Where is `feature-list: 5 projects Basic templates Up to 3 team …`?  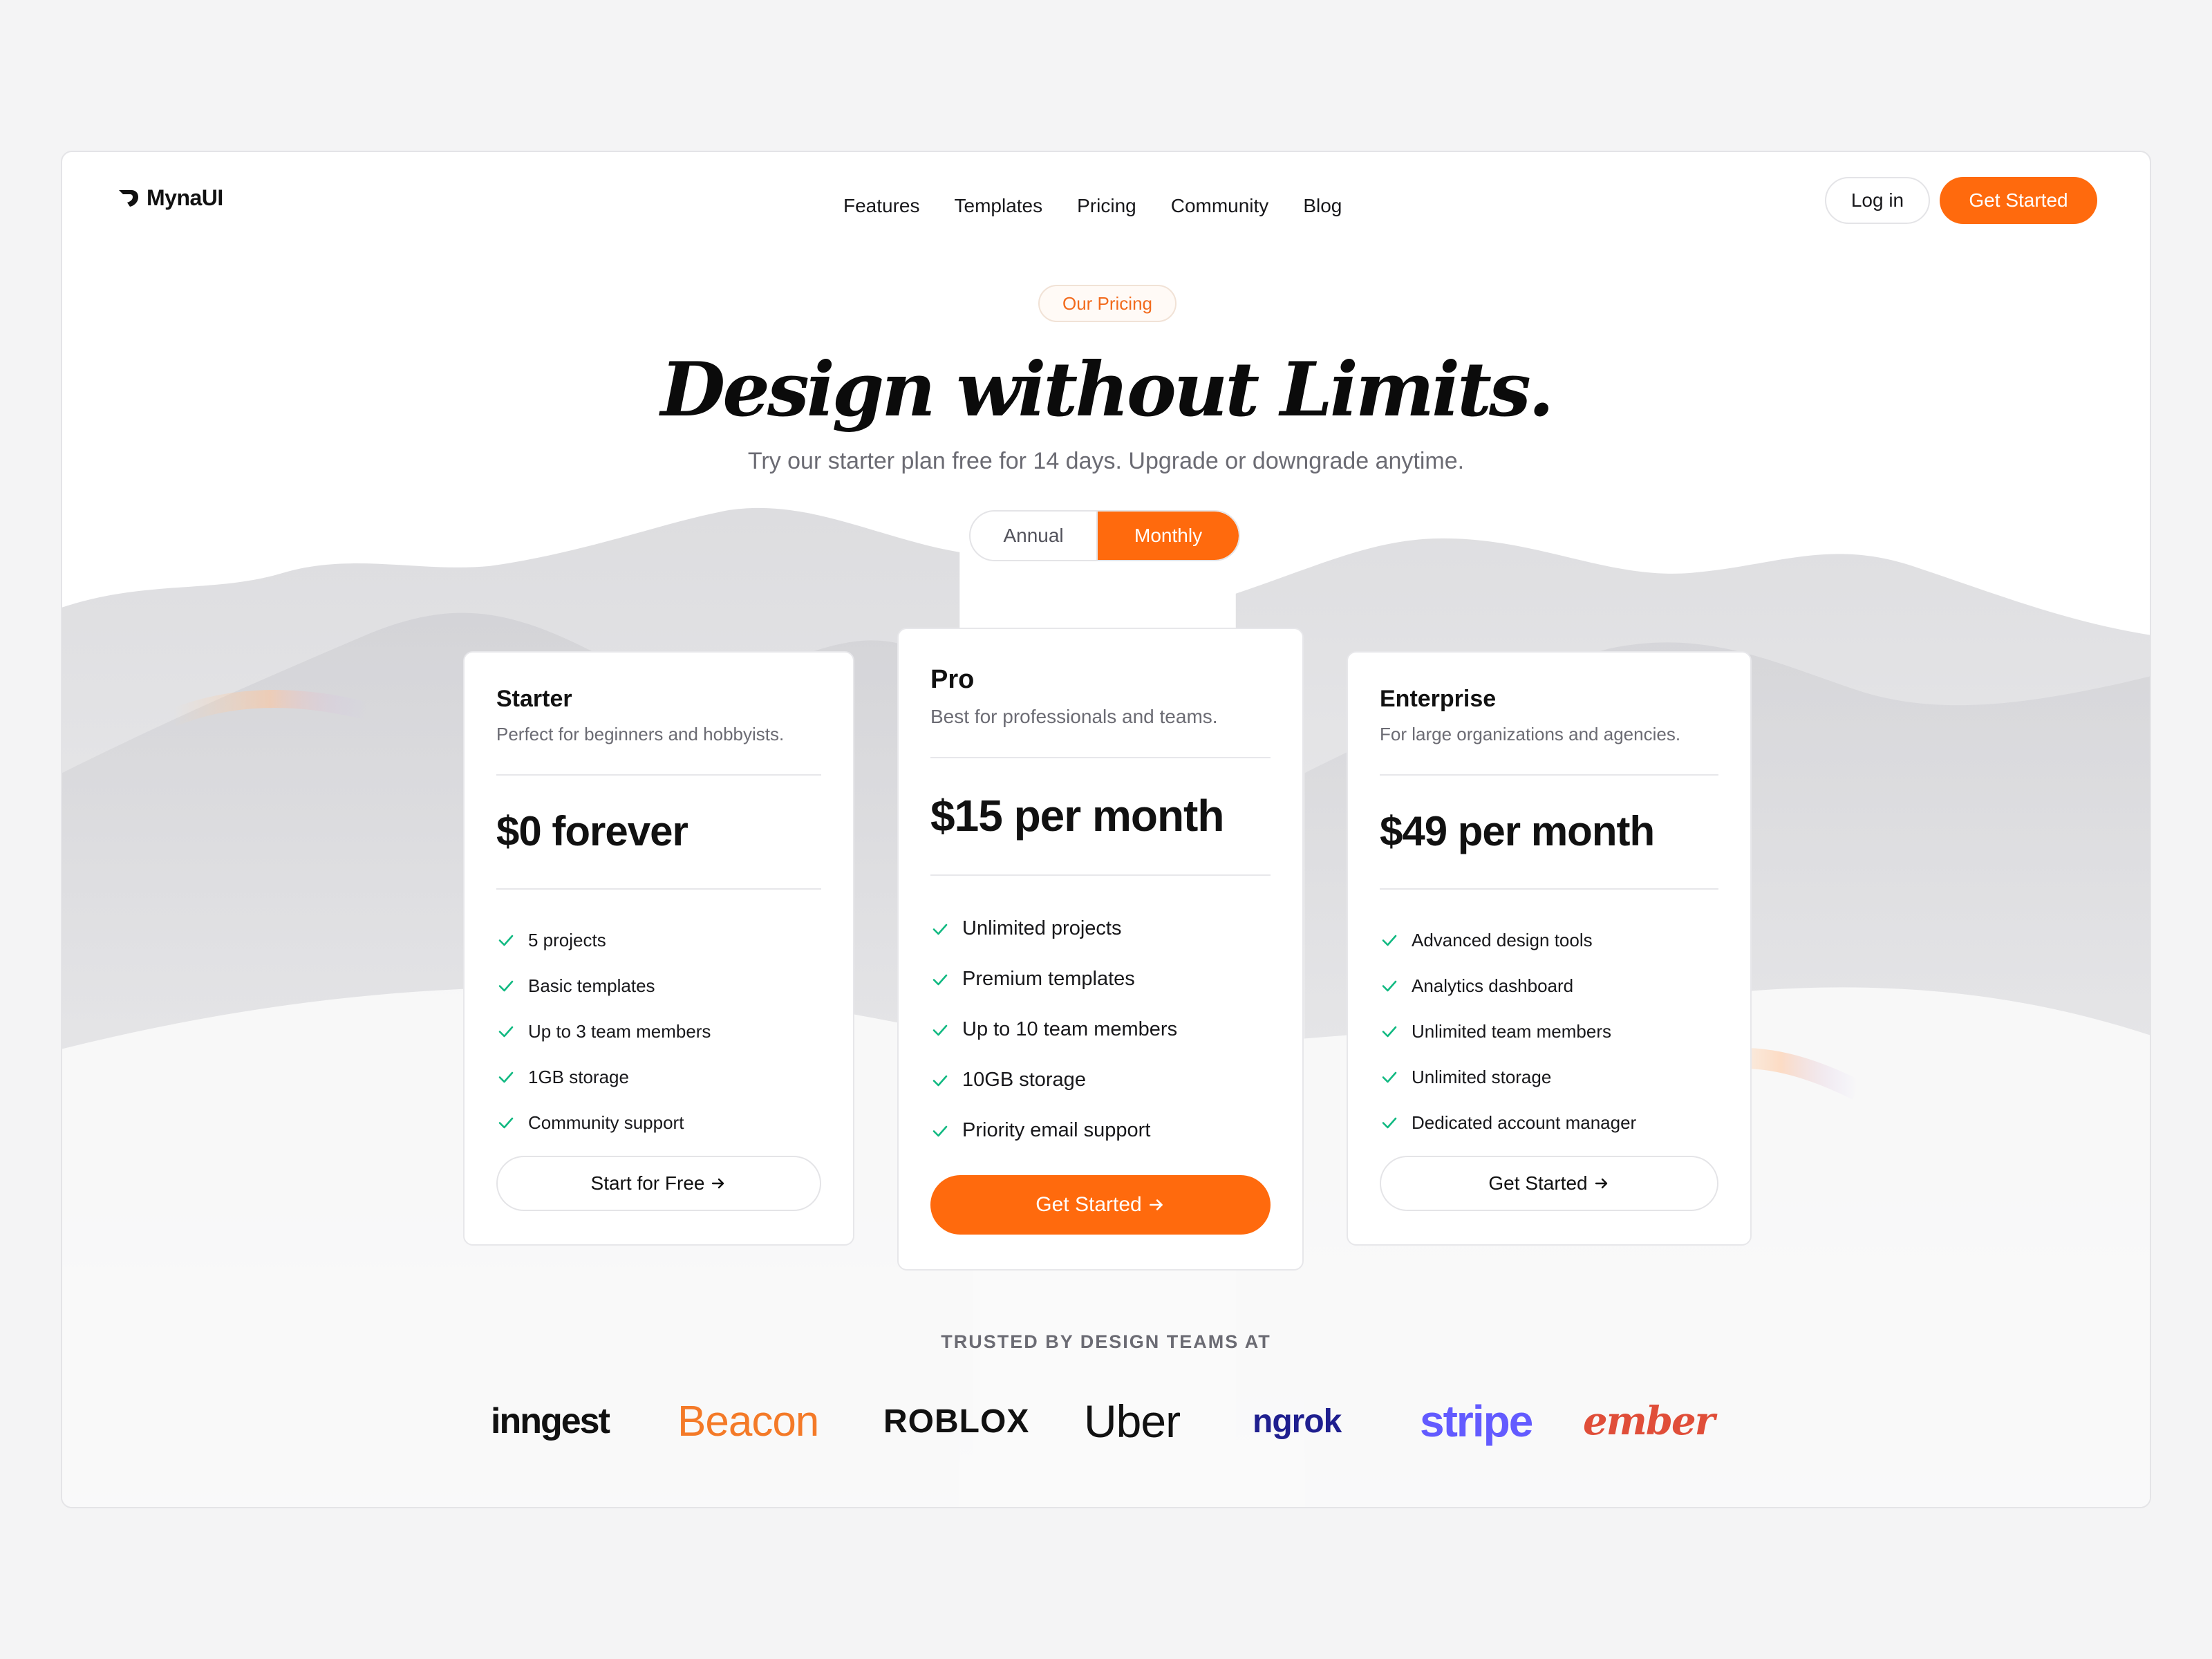
feature-list: 5 projects Basic templates Up to 3 team … is located at coordinates (658, 1031).